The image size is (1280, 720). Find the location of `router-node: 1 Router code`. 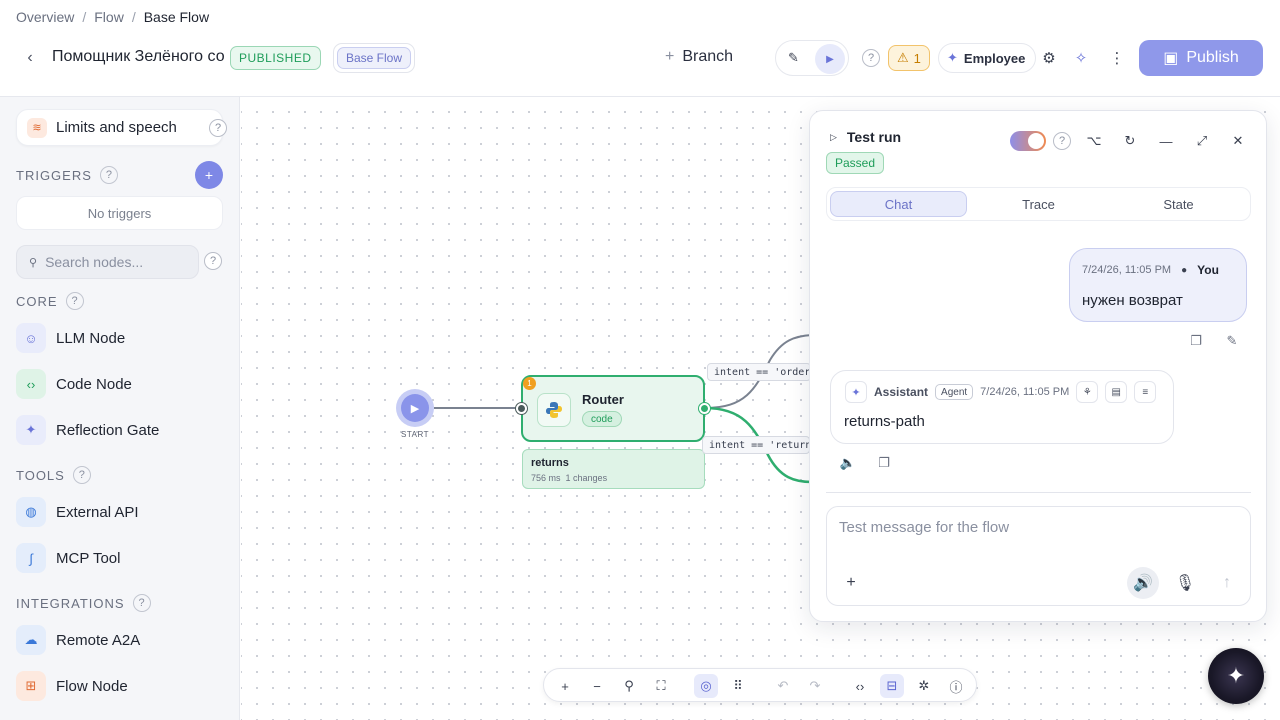

router-node: 1 Router code is located at coordinates (613, 408).